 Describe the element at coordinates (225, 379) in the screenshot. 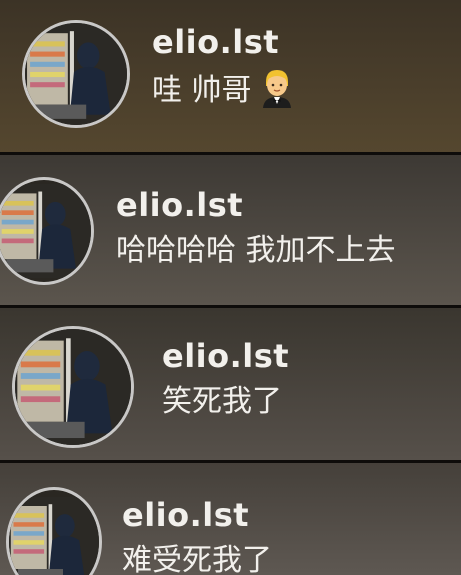

I see `comment-body: elio.lst 笑死我了` at that location.